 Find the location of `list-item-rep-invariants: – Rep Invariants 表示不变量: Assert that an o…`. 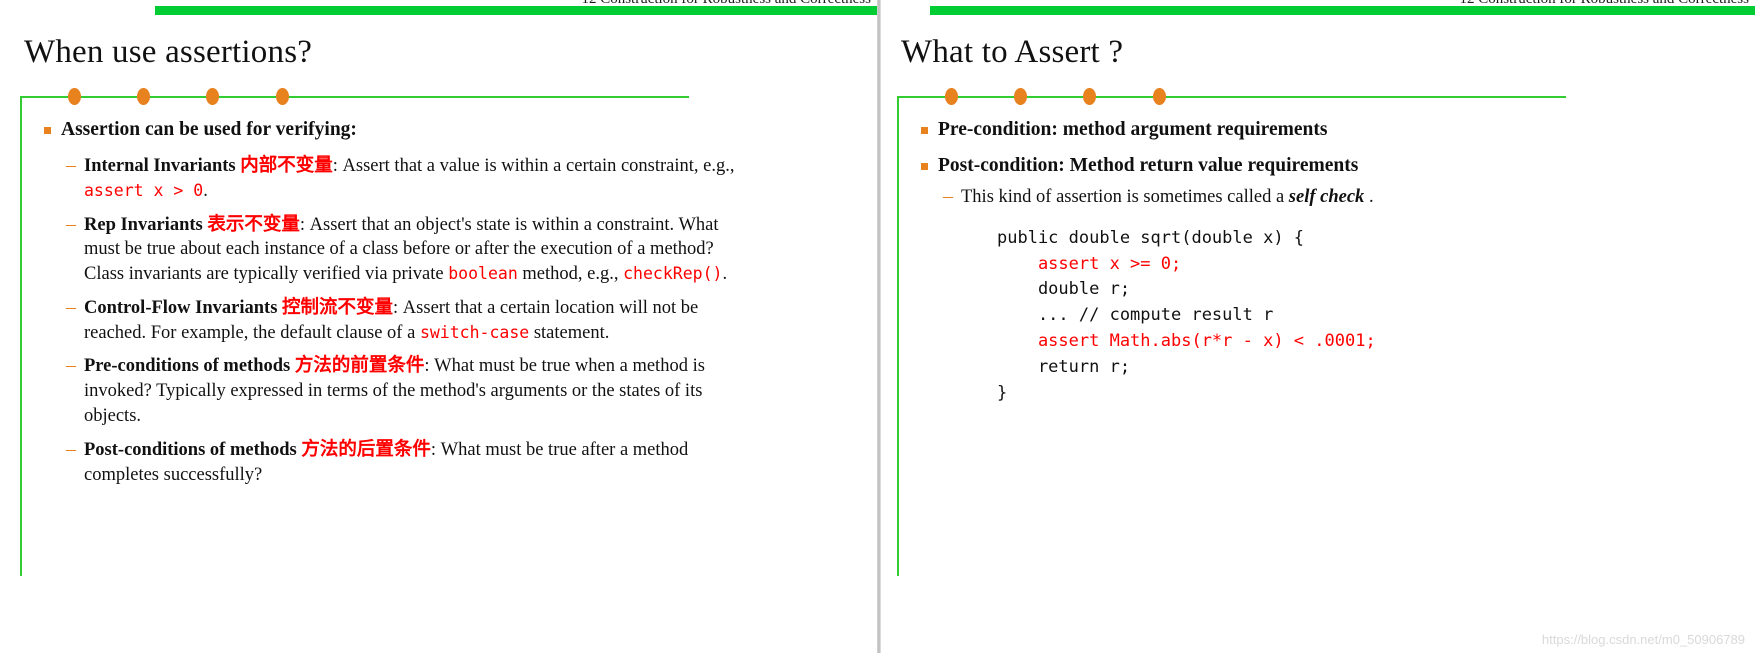

list-item-rep-invariants: – Rep Invariants 表示不变量: Assert that an o… is located at coordinates (410, 250).